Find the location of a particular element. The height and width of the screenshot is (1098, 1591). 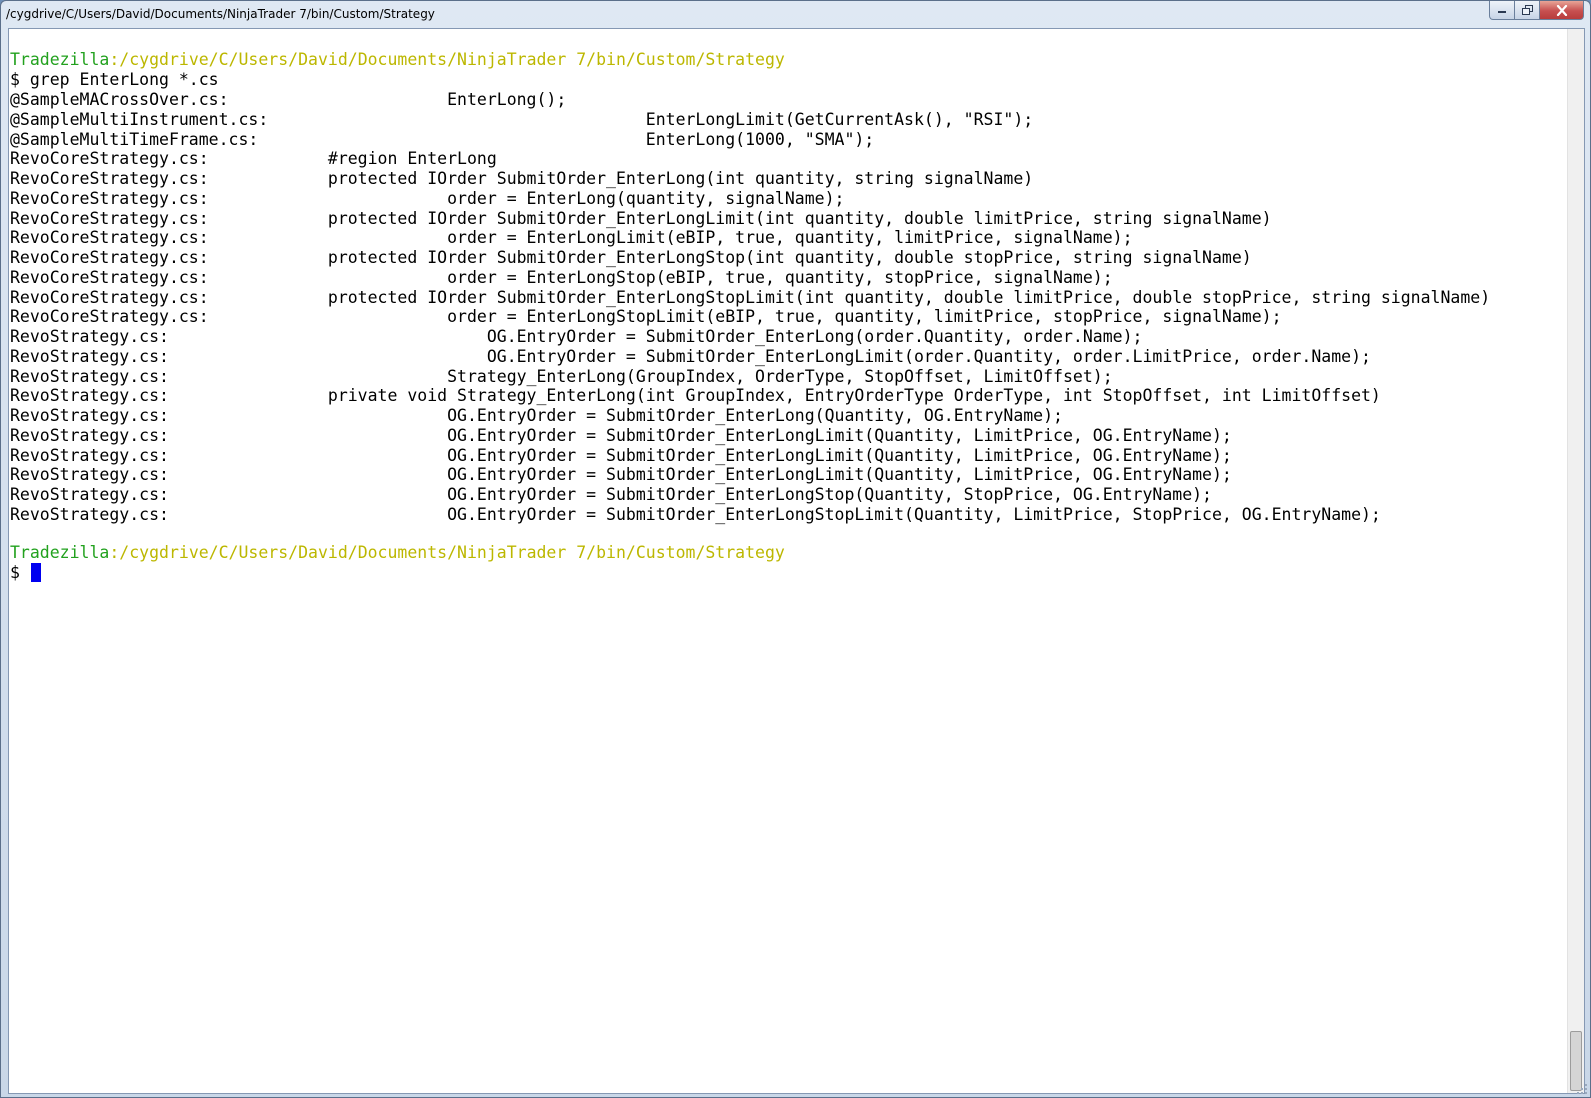

input-line: $ is located at coordinates (25, 573).